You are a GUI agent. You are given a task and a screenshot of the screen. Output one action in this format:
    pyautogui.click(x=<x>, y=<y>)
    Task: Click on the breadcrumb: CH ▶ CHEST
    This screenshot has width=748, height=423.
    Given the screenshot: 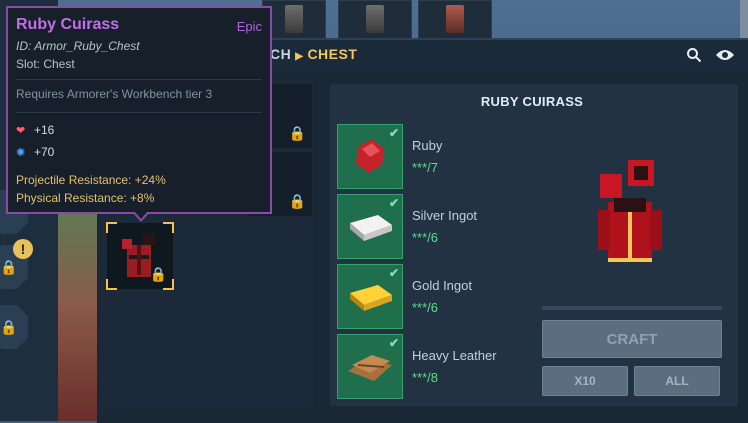 What is the action you would take?
    pyautogui.click(x=313, y=54)
    